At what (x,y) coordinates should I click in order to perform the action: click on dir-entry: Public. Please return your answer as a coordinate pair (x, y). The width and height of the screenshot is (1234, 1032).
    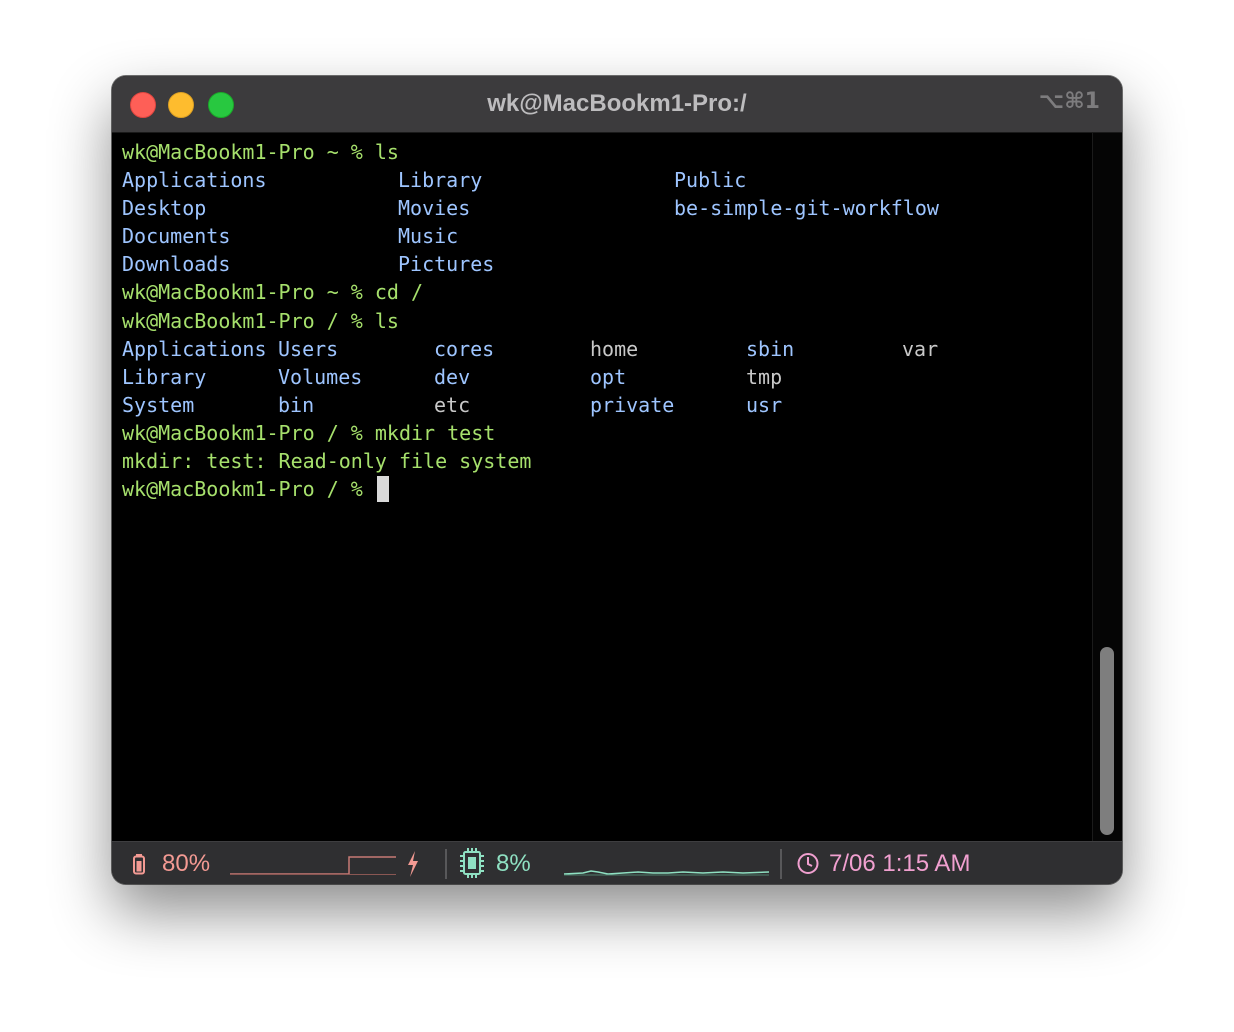
    Looking at the image, I should click on (710, 180).